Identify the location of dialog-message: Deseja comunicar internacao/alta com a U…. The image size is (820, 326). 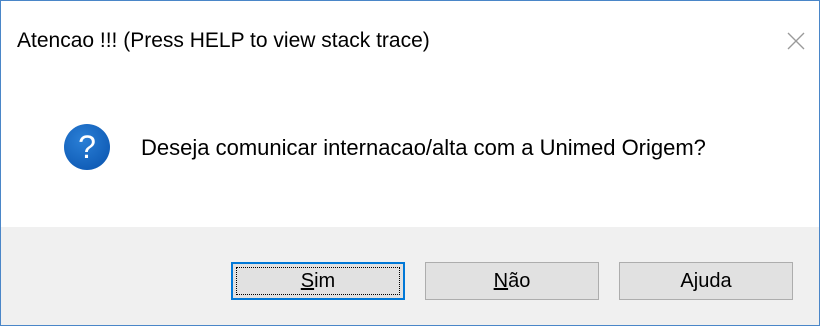
(423, 147).